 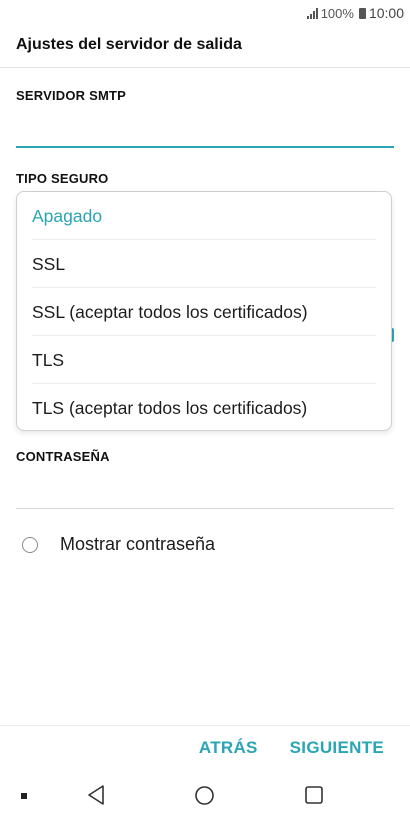 What do you see at coordinates (138, 544) in the screenshot?
I see `show-password-label: Mostrar contraseña` at bounding box center [138, 544].